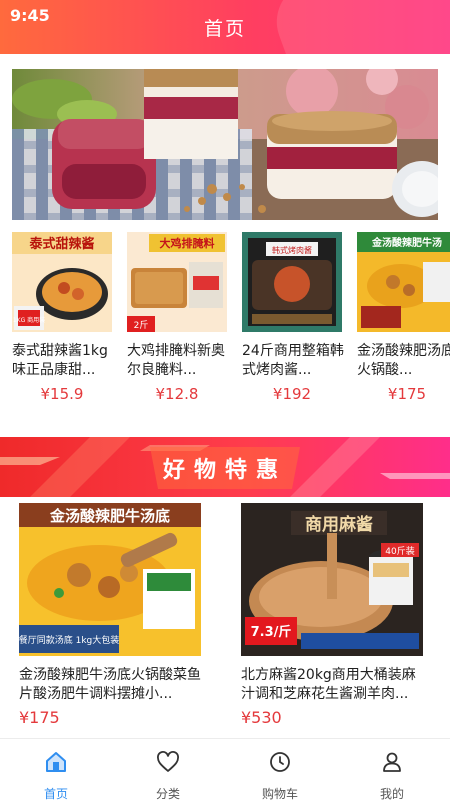  Describe the element at coordinates (187, 243) in the screenshot. I see `thumb-title-text: 大鸡排腌料` at that location.